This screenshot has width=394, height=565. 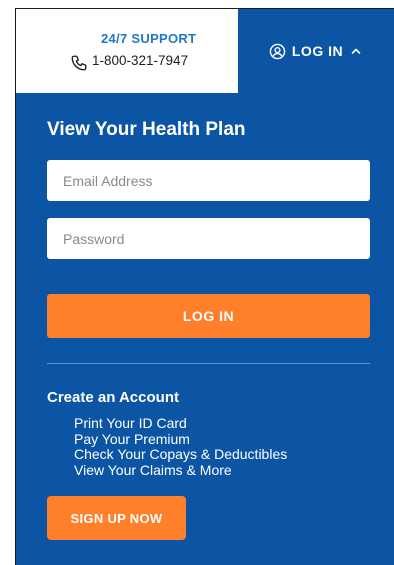 I want to click on panel-title: View Your Health Plan, so click(x=146, y=129).